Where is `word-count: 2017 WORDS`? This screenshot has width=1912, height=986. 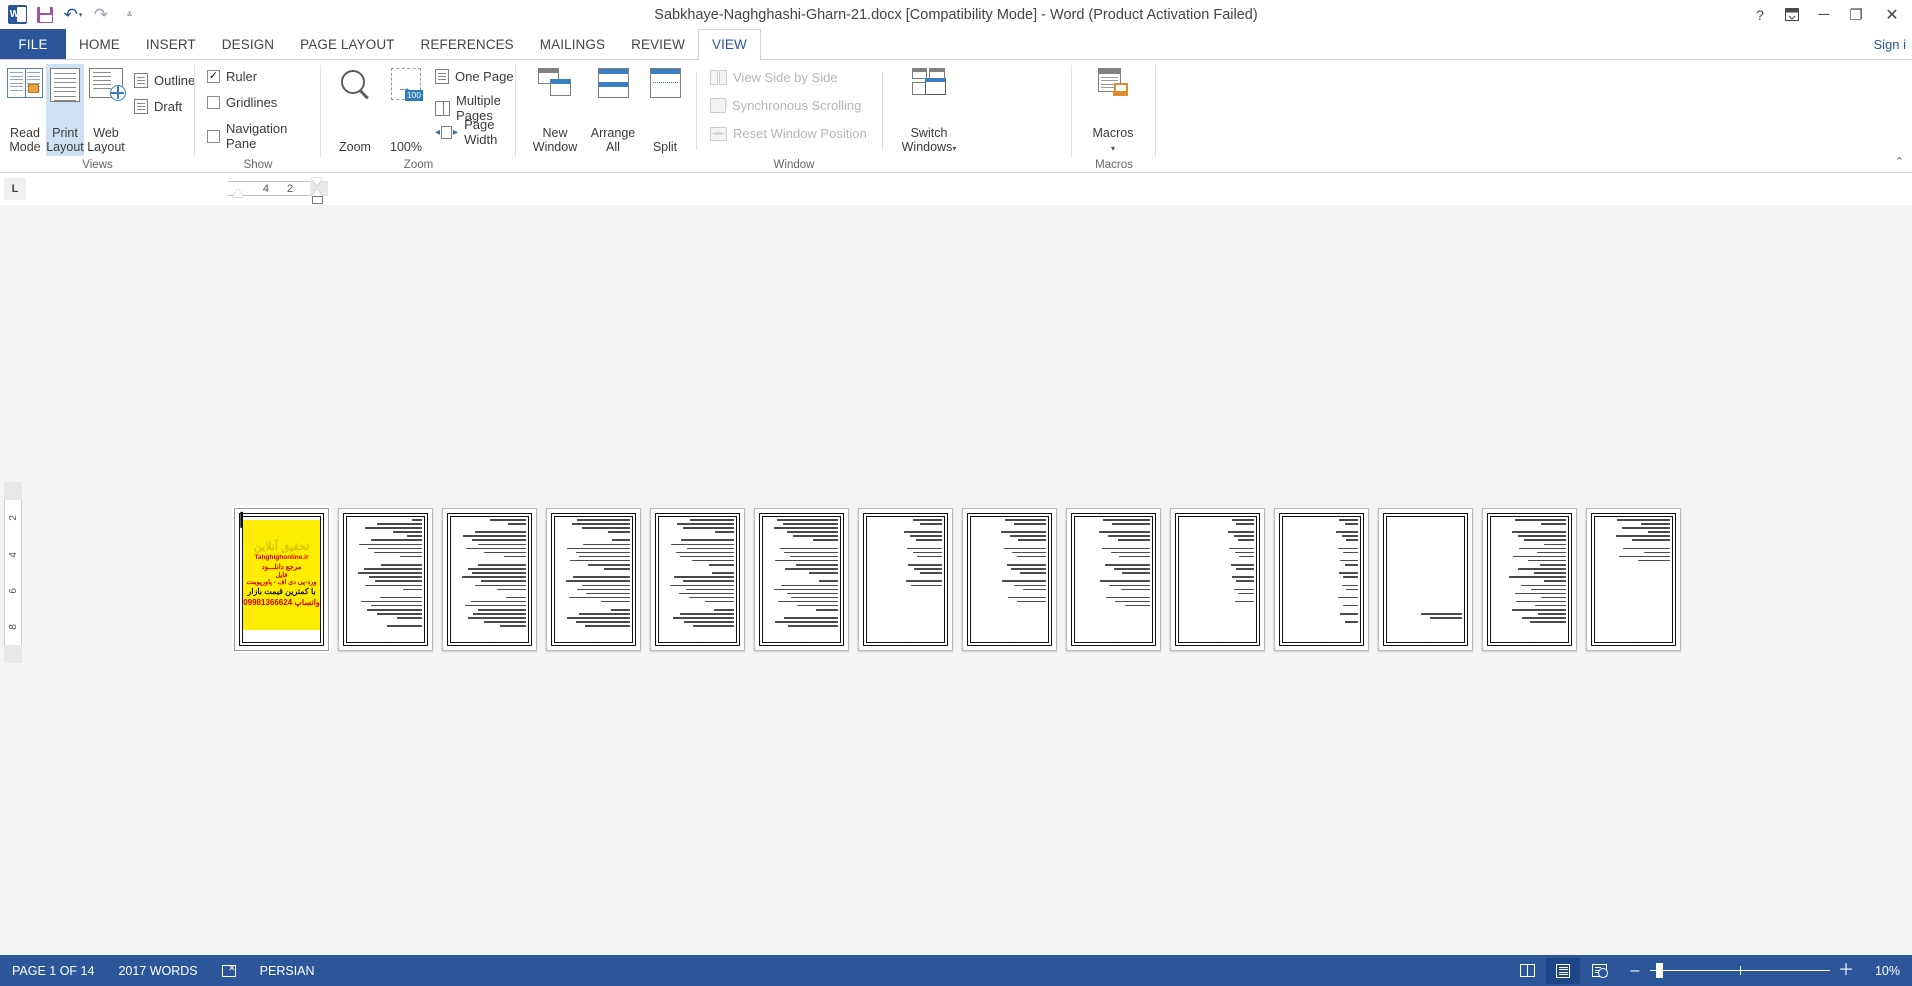 word-count: 2017 WORDS is located at coordinates (157, 971).